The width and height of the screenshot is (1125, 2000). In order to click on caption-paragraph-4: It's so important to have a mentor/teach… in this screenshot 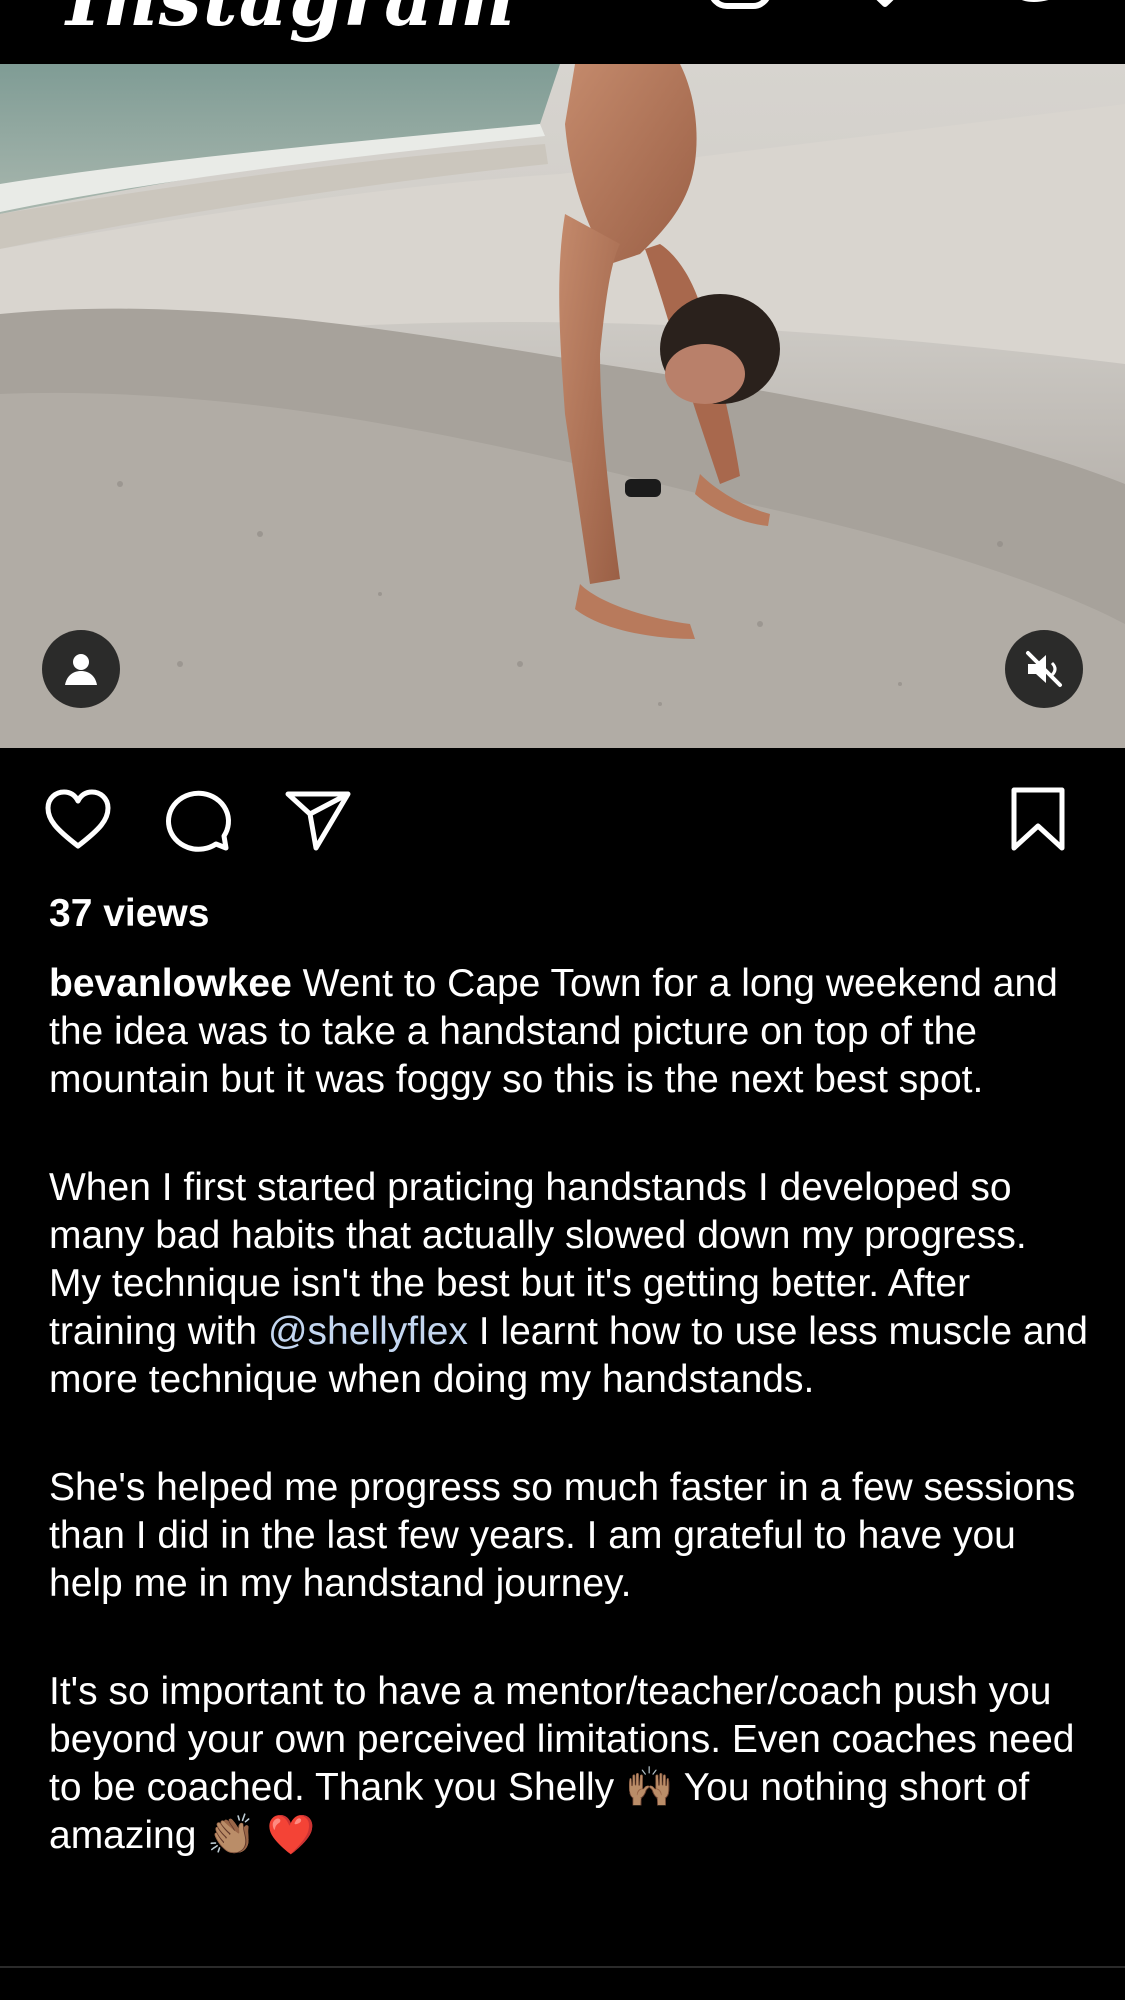, I will do `click(569, 1764)`.